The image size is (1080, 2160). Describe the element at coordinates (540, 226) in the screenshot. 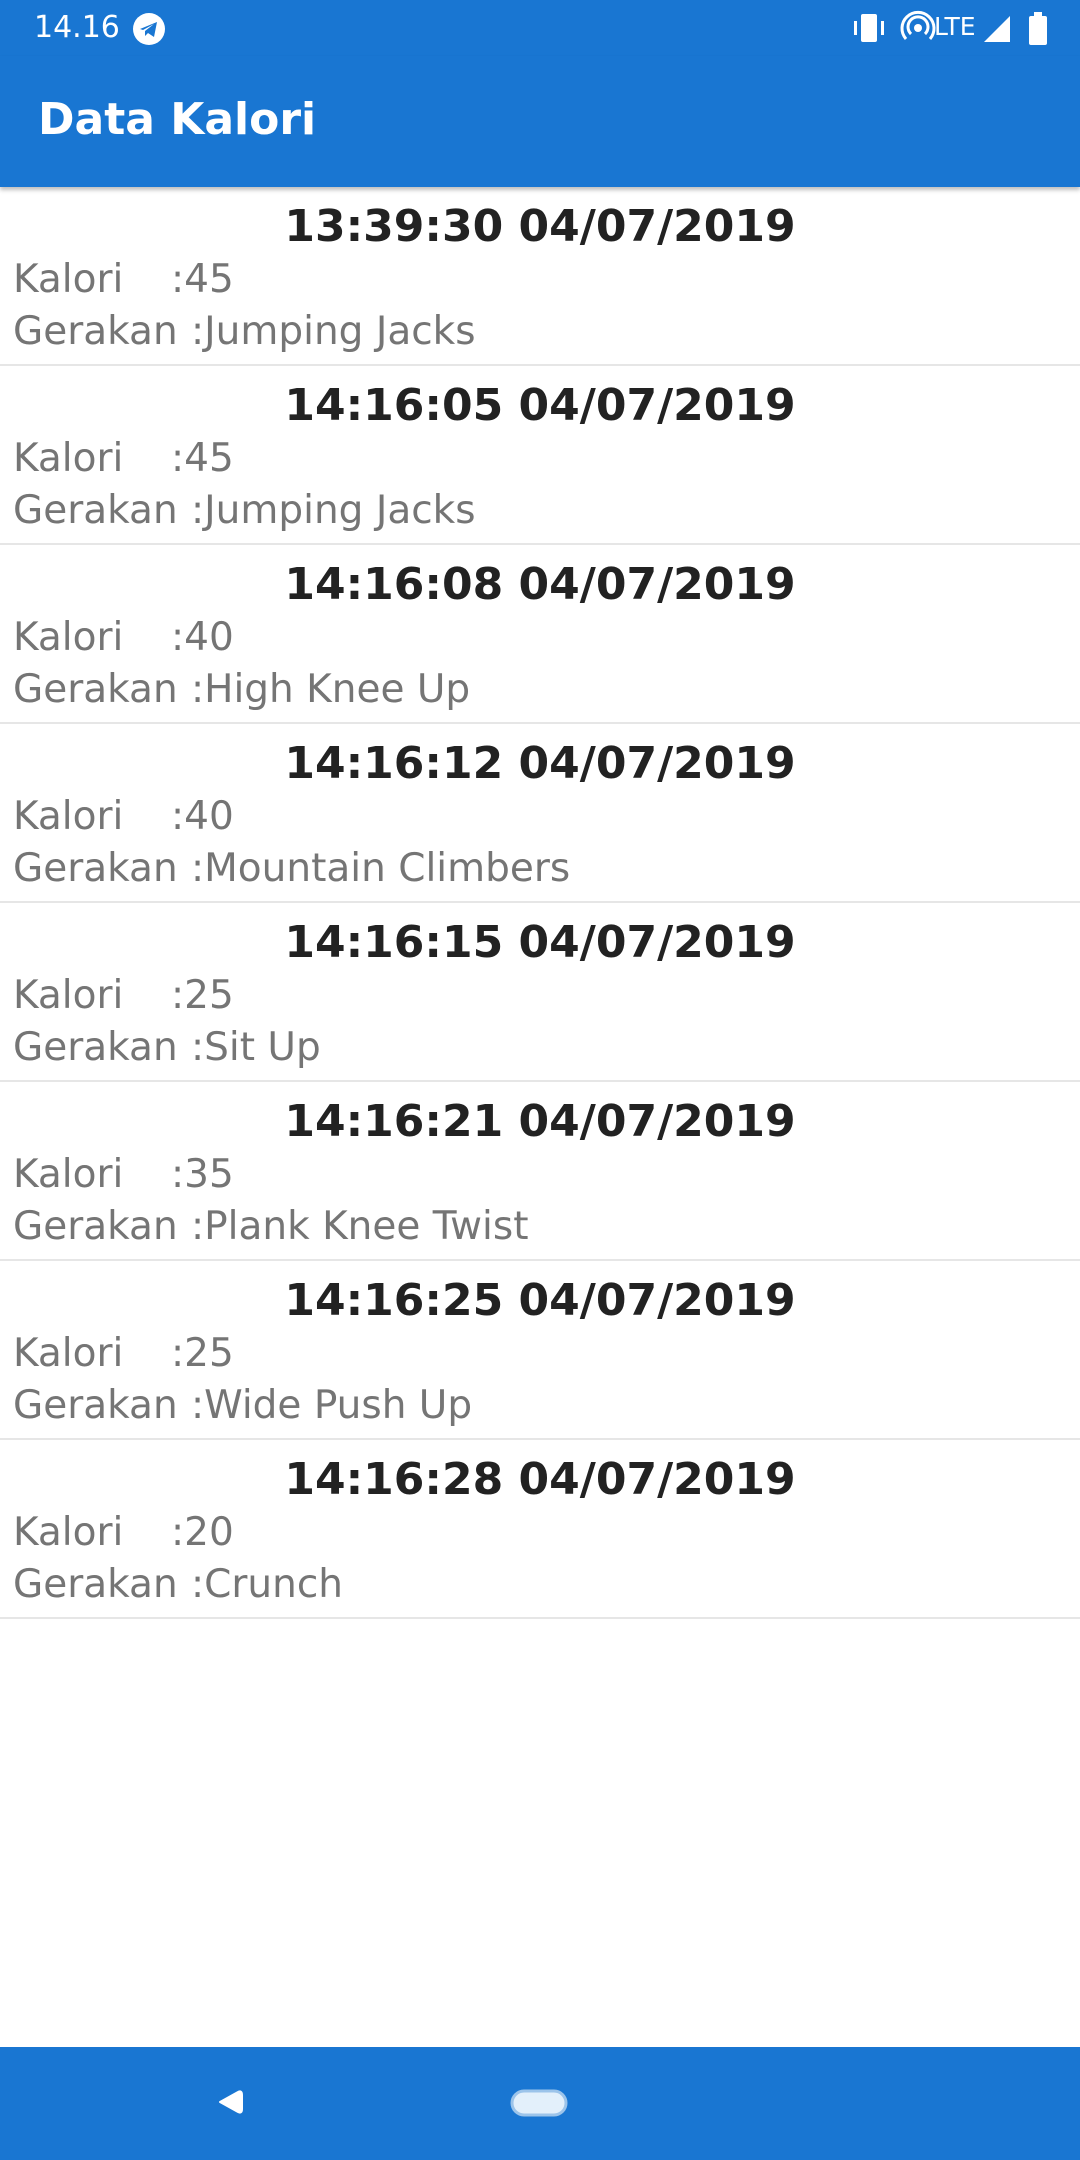

I see `entry-datetime: 13:39:30 04/07/2019` at that location.